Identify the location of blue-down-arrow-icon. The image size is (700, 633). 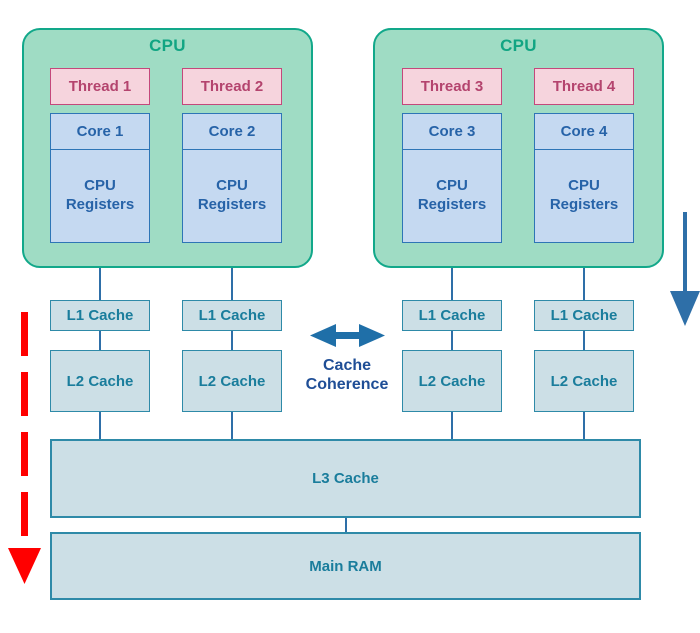
(685, 269).